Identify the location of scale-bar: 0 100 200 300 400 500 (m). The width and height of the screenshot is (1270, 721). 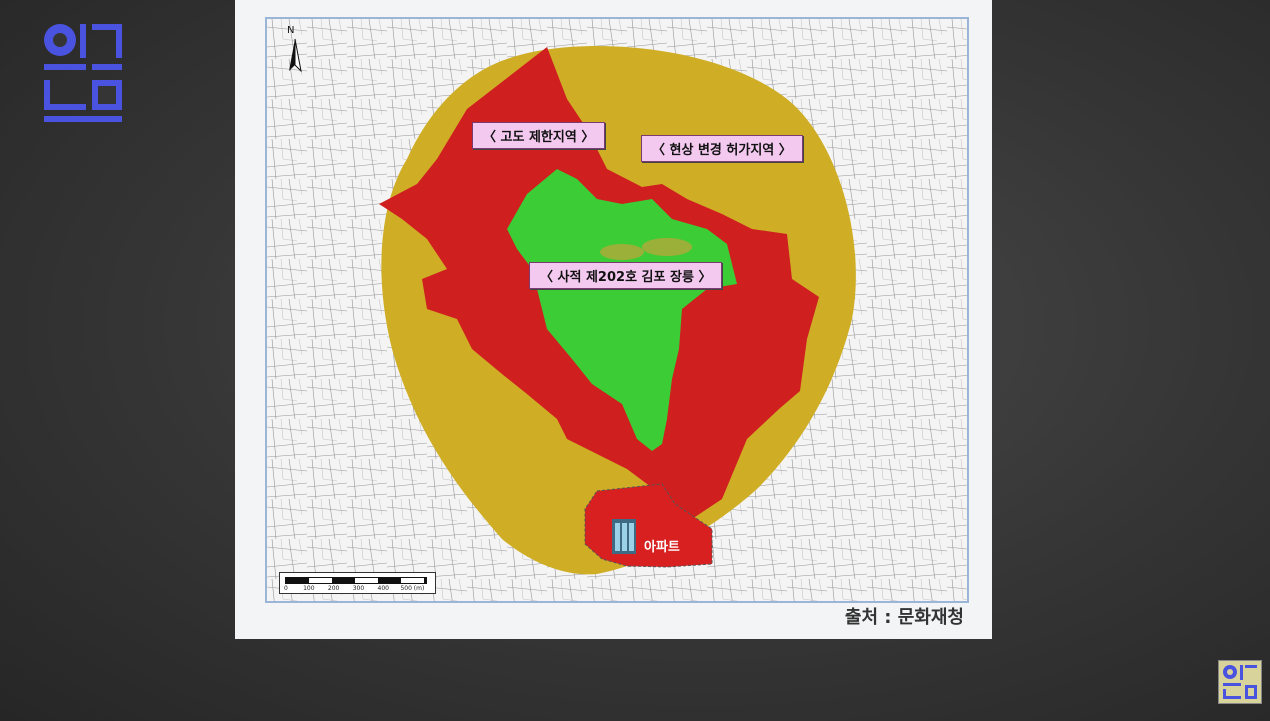
(357, 583).